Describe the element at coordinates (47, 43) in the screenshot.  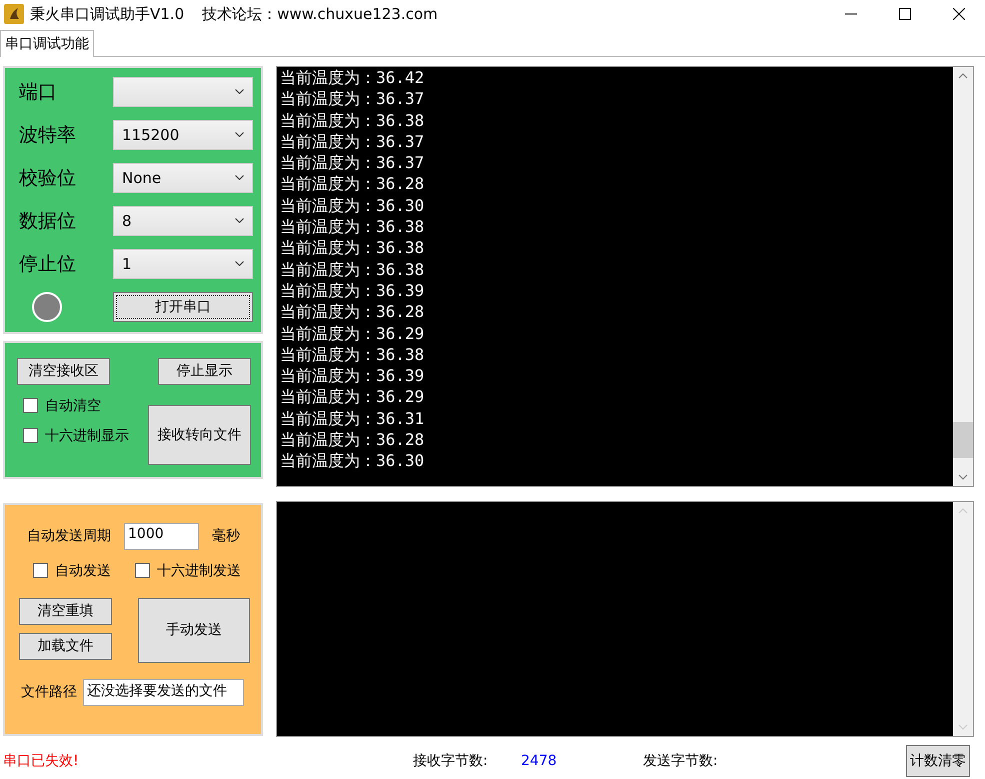
I see `tab: 串口调试功能` at that location.